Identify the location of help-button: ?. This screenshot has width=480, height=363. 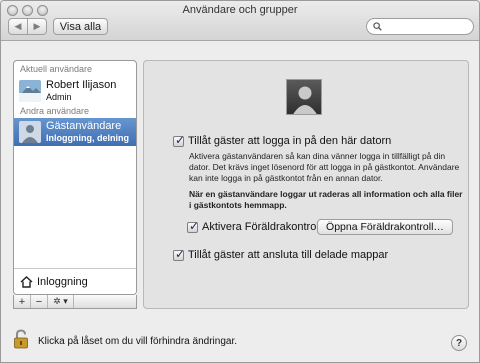
(459, 343).